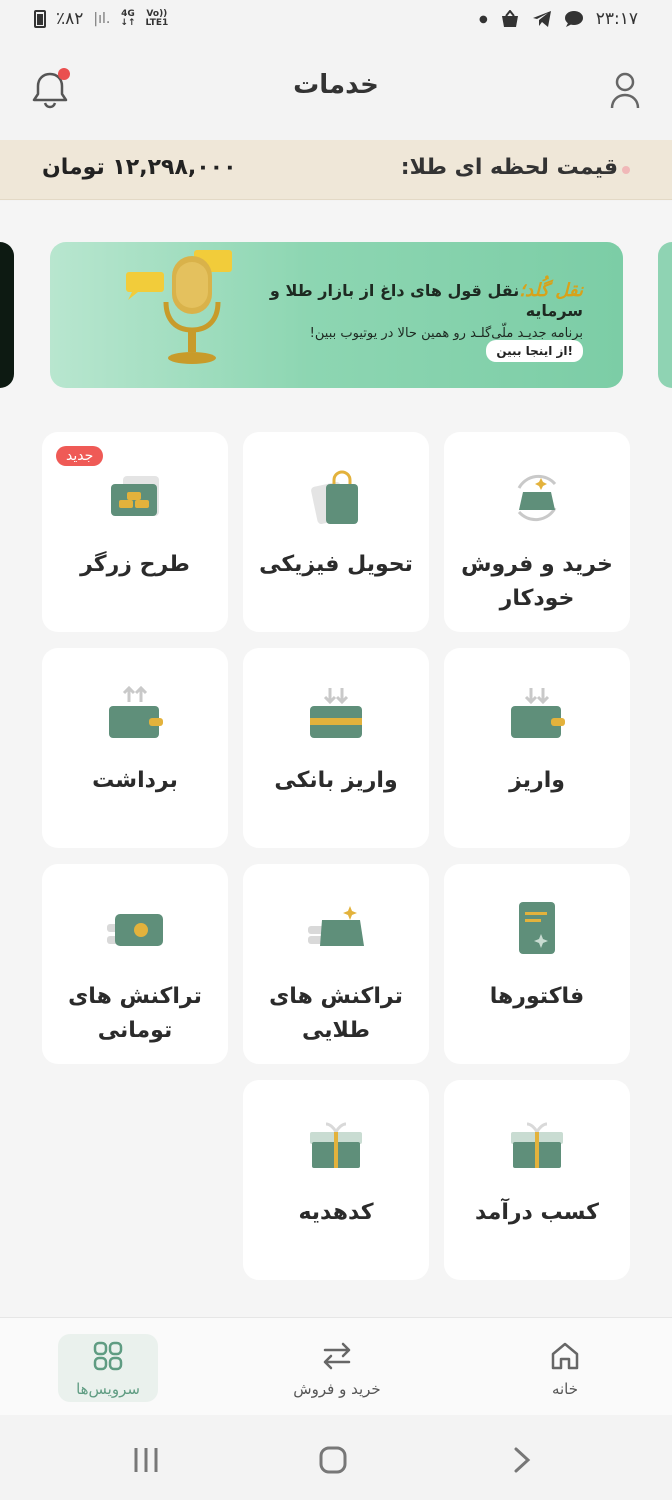 The image size is (672, 1500). Describe the element at coordinates (522, 1460) in the screenshot. I see `back-chevron-icon` at that location.